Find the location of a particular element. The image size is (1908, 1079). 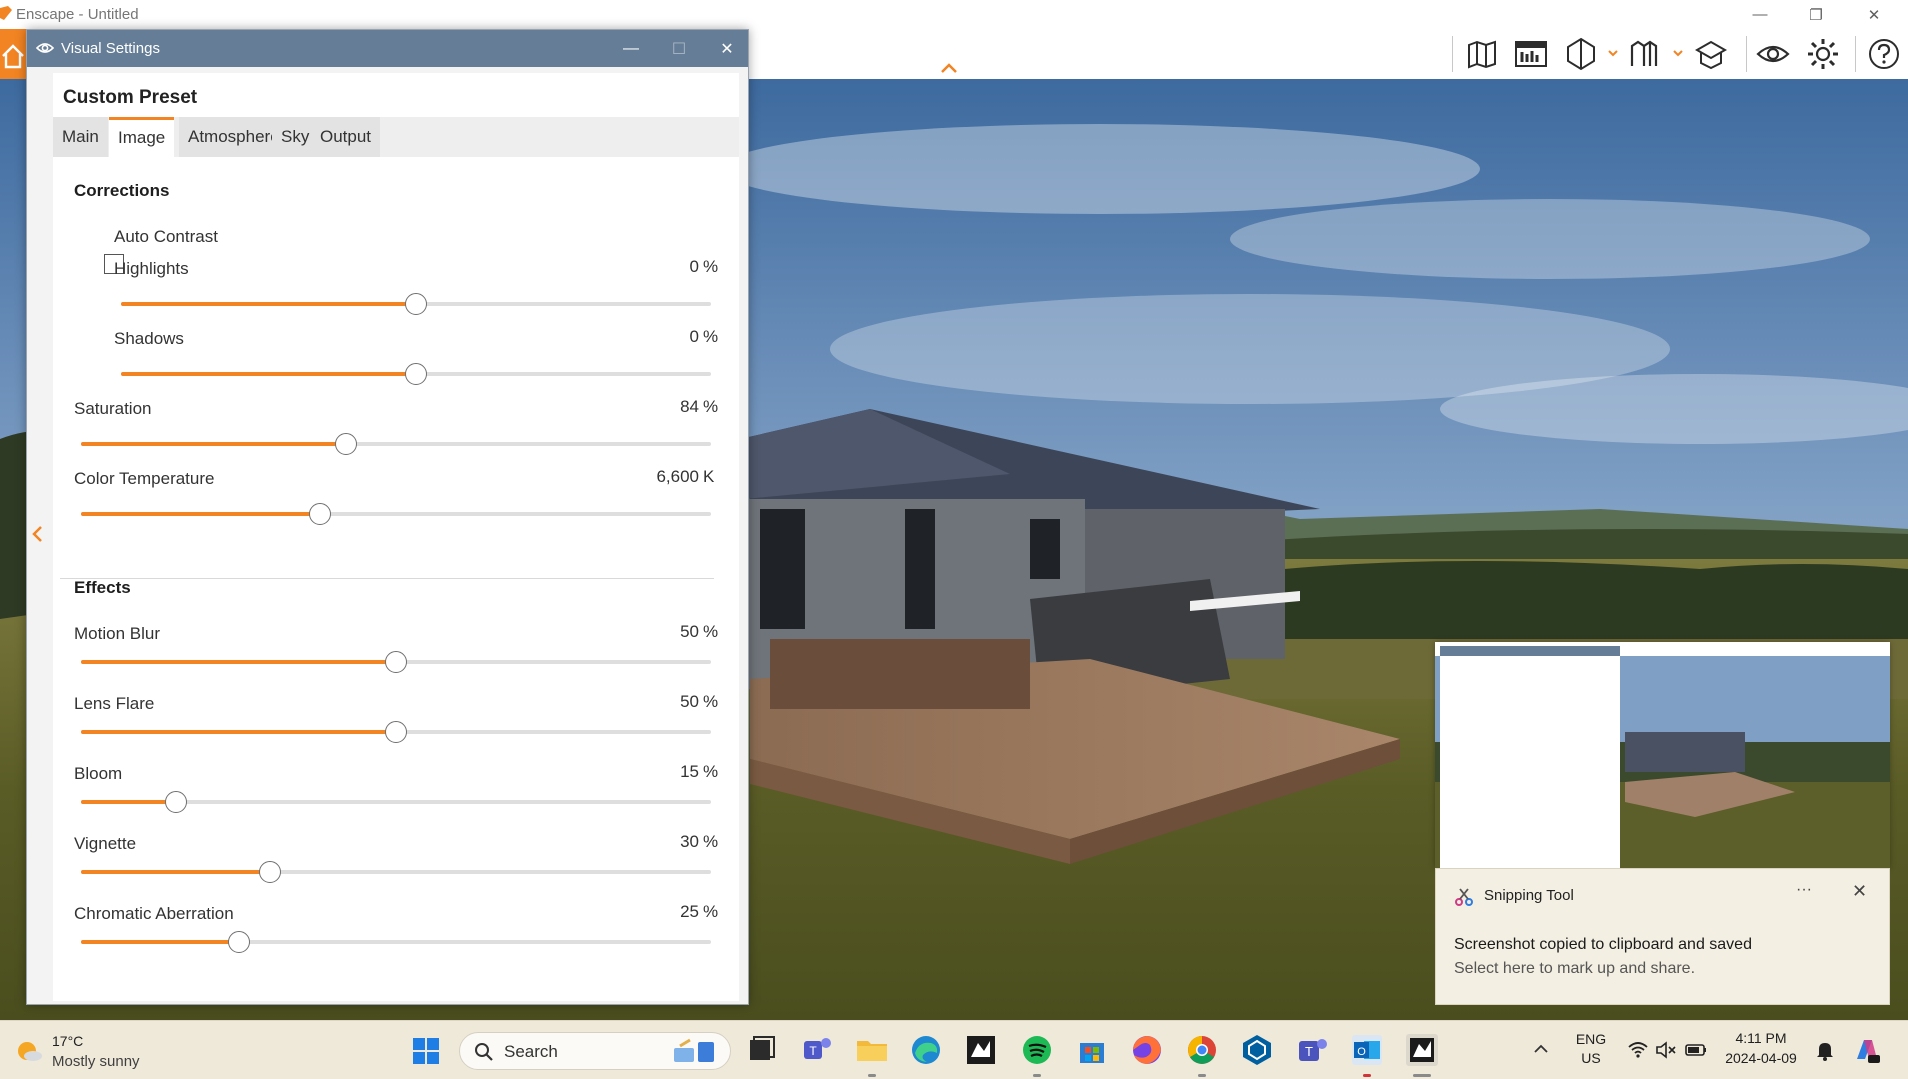

volume-muted-icon is located at coordinates (1666, 1050).